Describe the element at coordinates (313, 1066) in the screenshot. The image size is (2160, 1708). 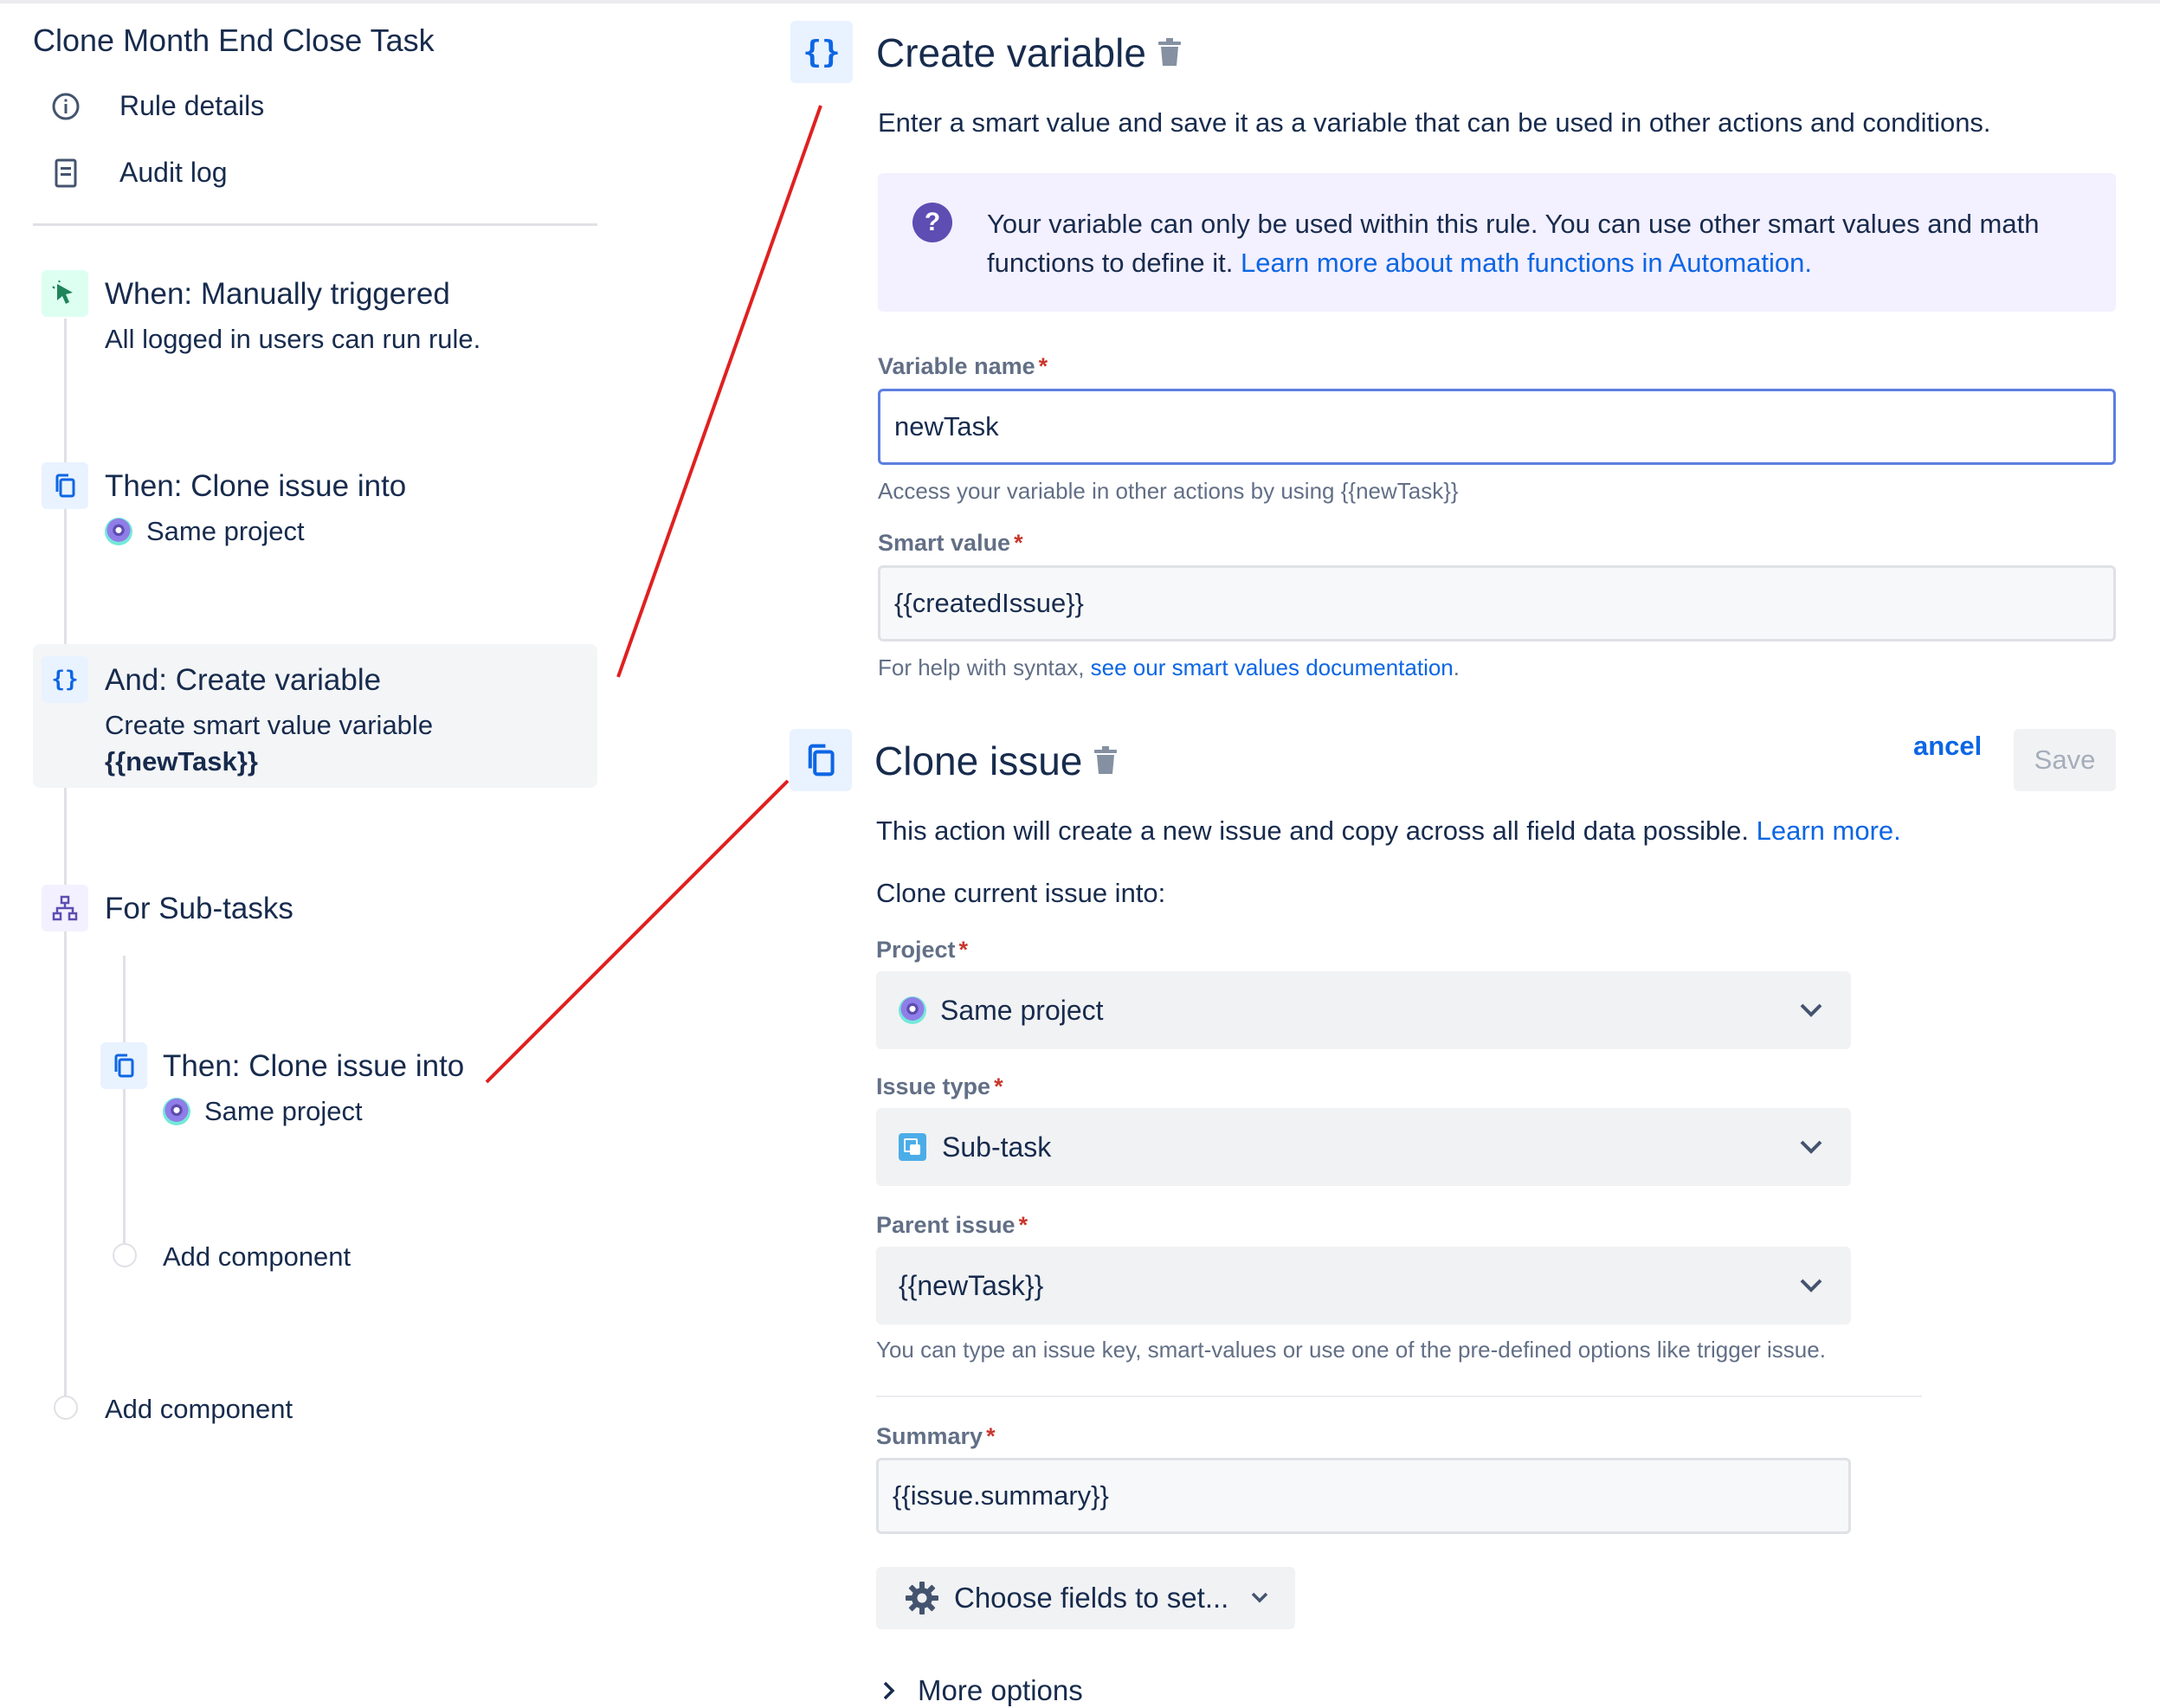
I see `clone2-title: Then: Clone issue into` at that location.